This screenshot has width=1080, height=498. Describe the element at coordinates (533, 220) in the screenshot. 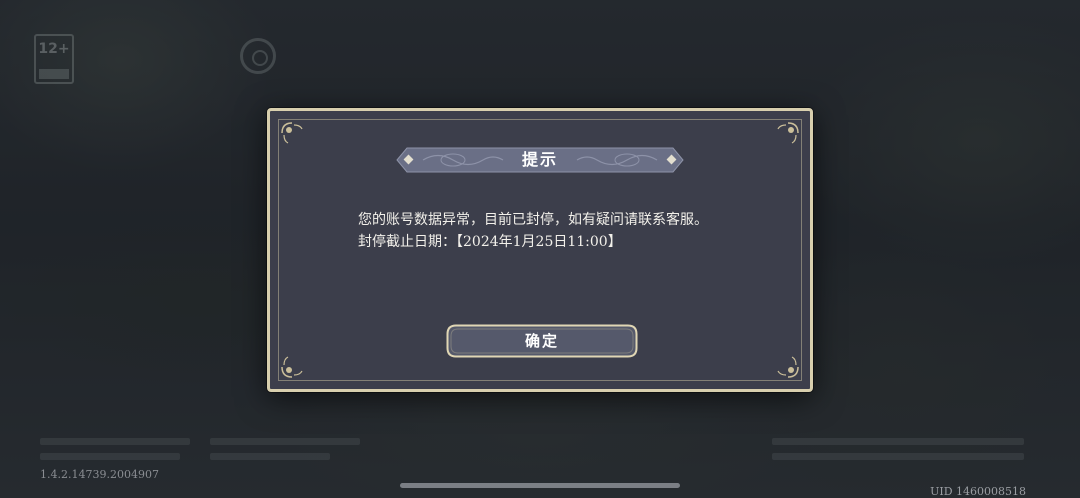

I see `ban-notice-text: 您的账号数据异常，目前已封停，如有疑问请联系客服。` at that location.